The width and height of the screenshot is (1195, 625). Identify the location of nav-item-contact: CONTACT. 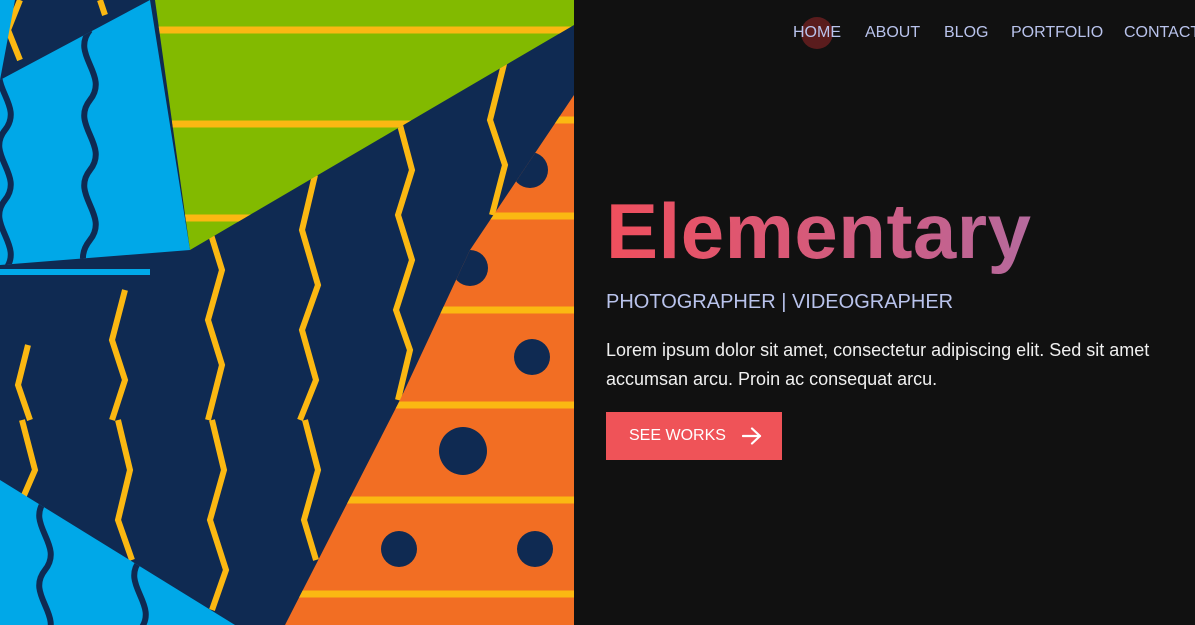
(1159, 33).